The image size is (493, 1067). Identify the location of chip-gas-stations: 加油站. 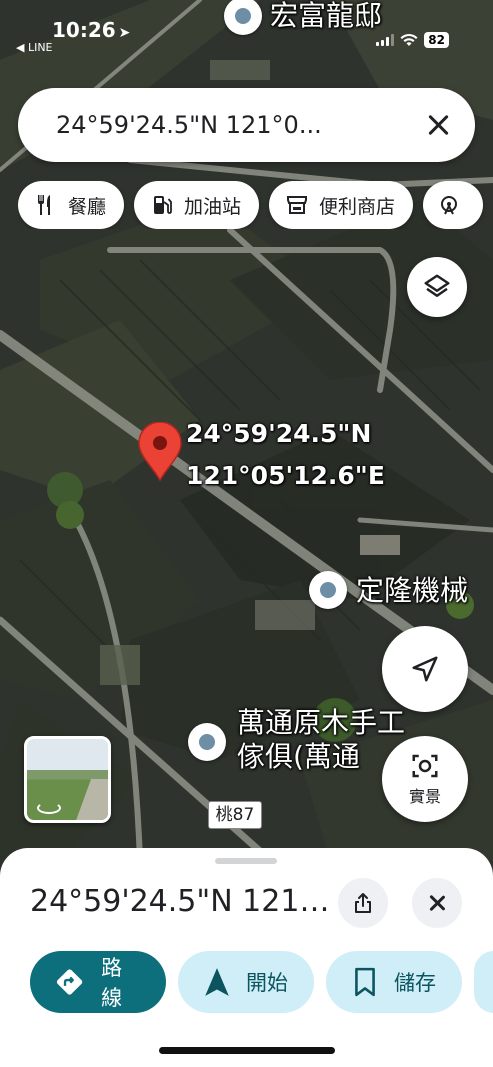
(197, 205).